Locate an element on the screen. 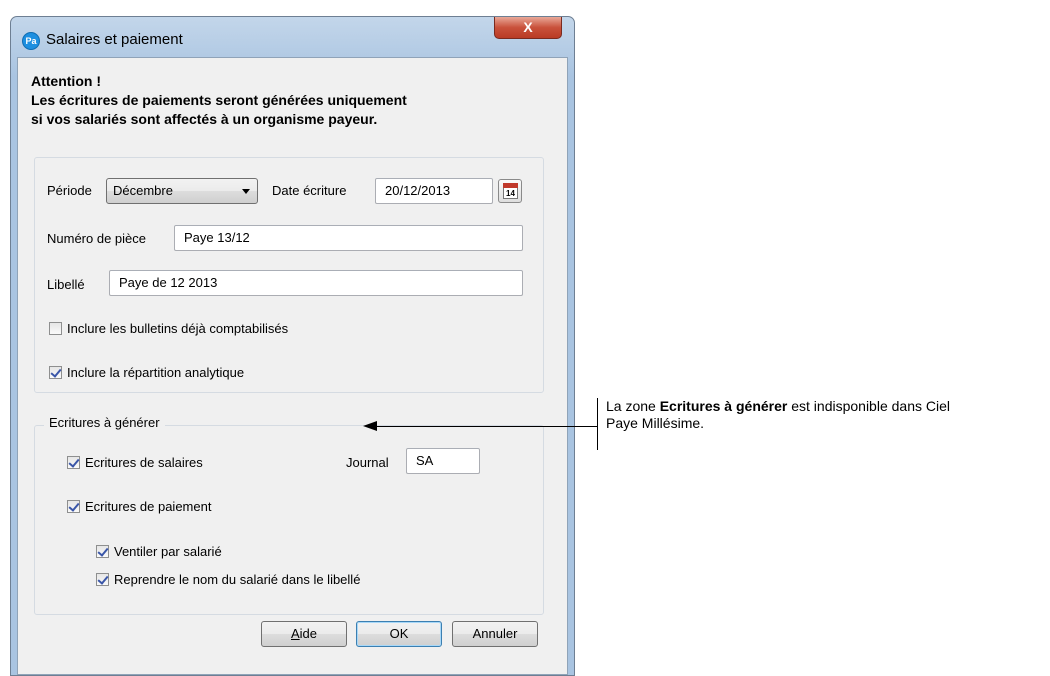  inclure-repartition-checkbox is located at coordinates (55, 372).